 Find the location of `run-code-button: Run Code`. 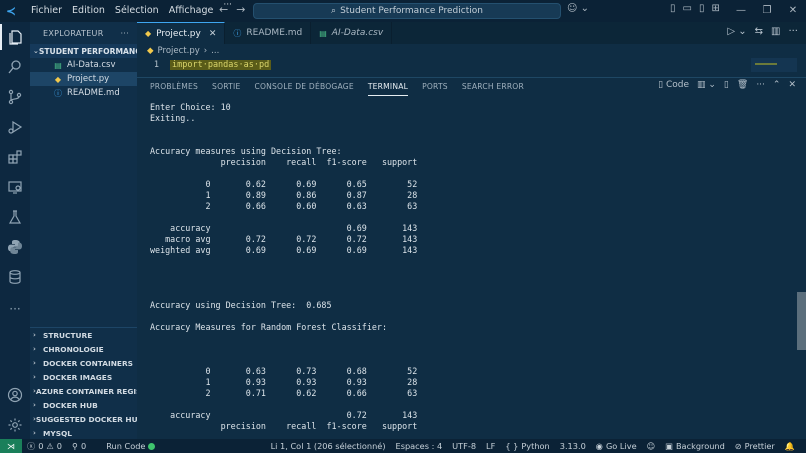

run-code-button: Run Code is located at coordinates (130, 446).